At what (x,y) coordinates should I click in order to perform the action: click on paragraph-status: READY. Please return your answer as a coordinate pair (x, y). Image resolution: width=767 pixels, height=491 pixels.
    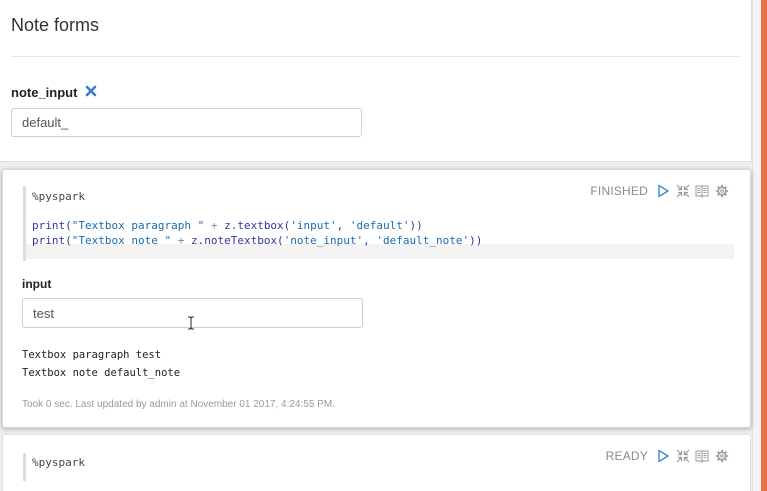
    Looking at the image, I should click on (626, 456).